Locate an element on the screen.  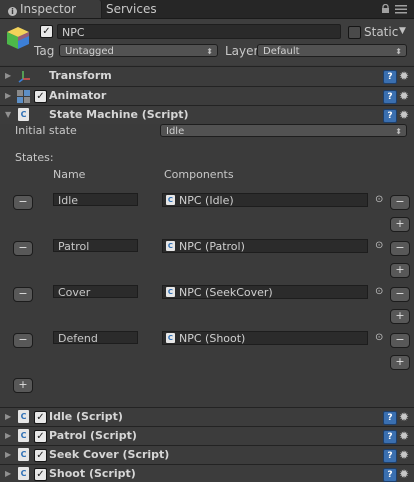
component-name: Patrol (Script) is located at coordinates (93, 435).